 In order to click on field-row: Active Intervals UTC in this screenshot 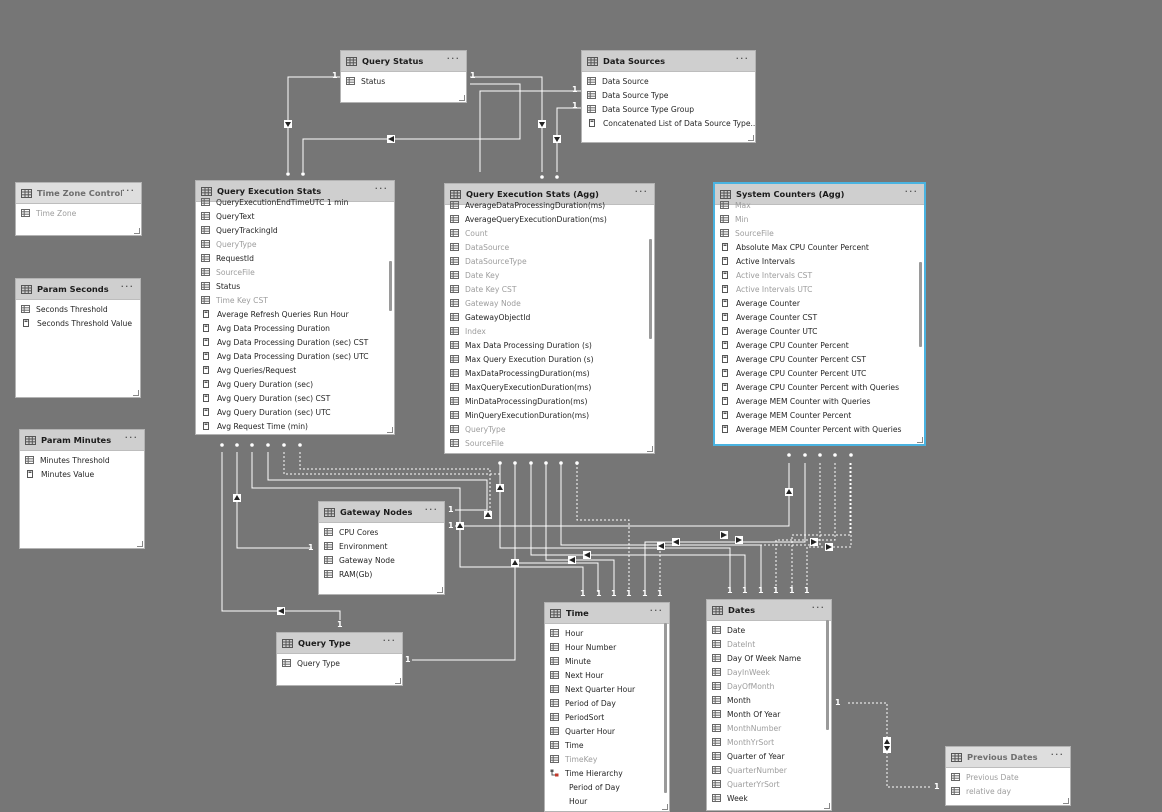, I will do `click(819, 289)`.